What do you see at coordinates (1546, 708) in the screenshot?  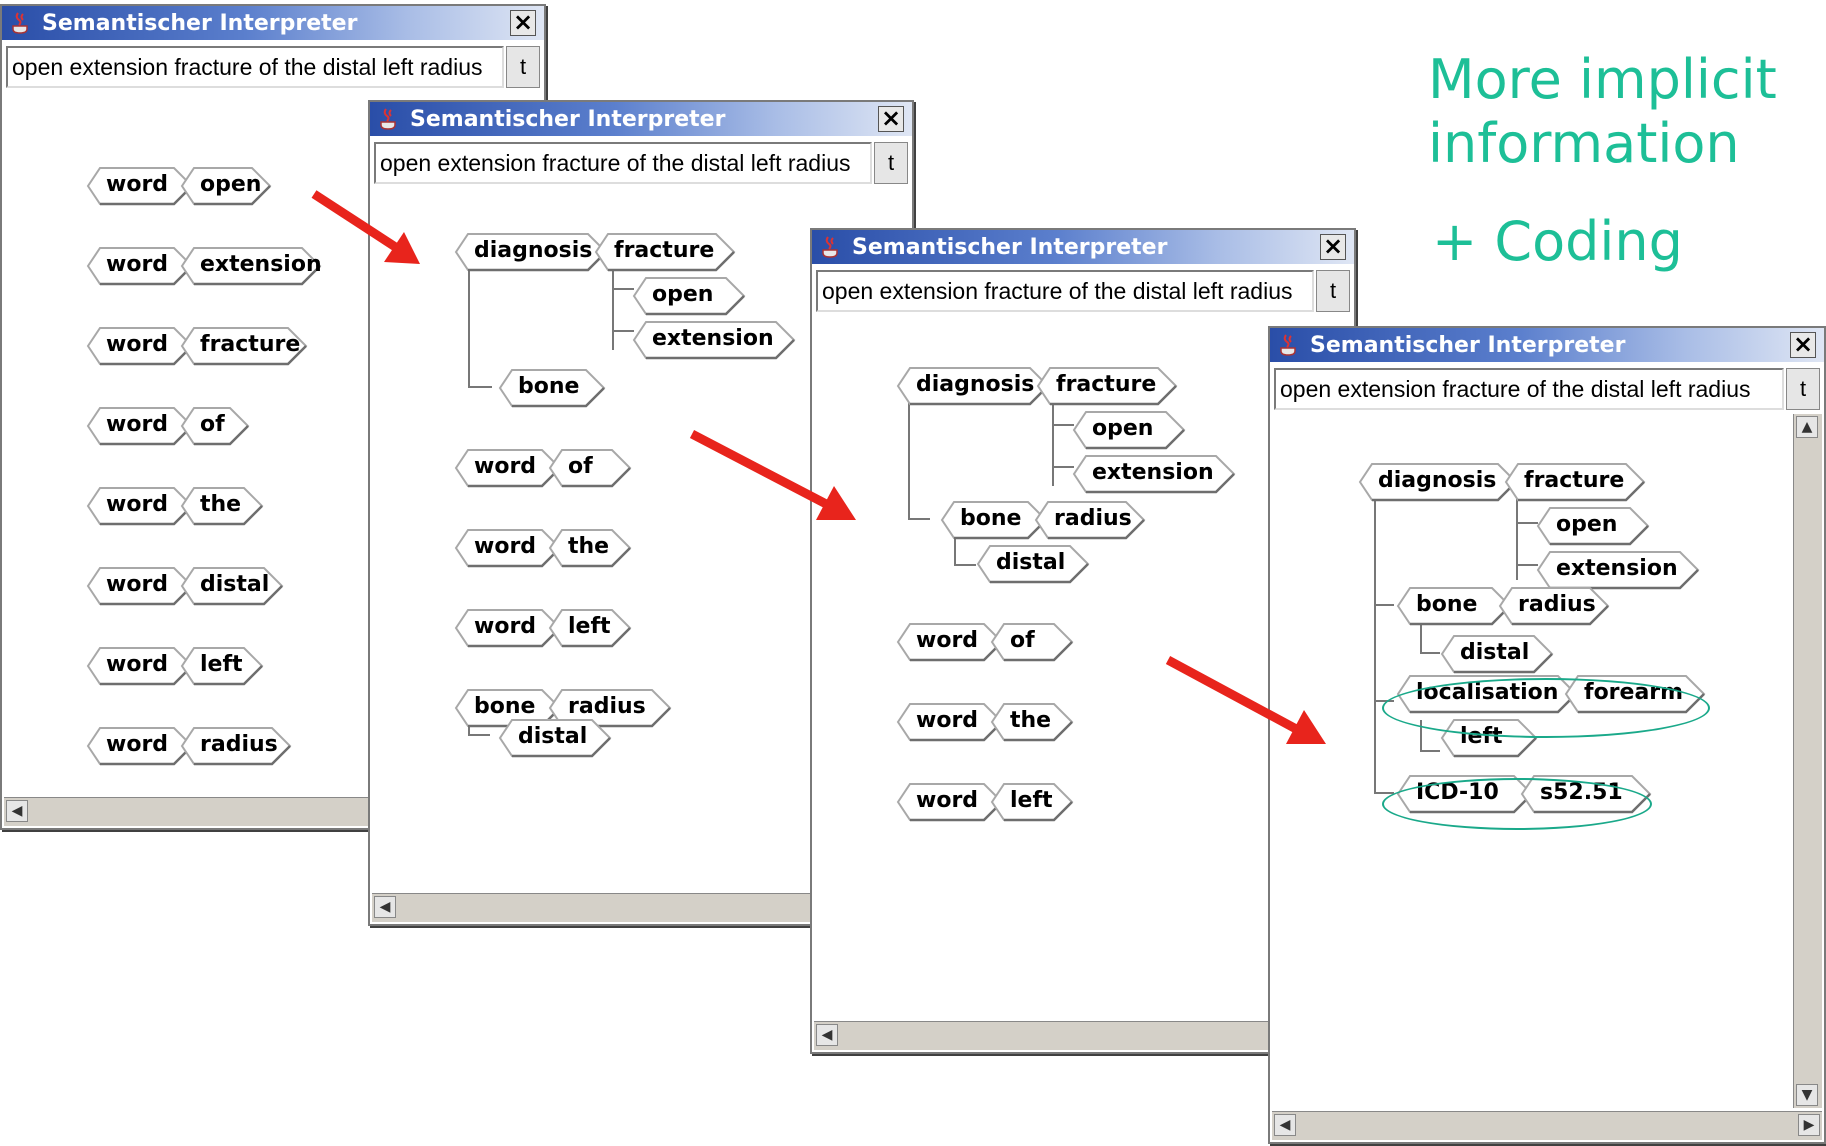 I see `highlight-ellipse` at bounding box center [1546, 708].